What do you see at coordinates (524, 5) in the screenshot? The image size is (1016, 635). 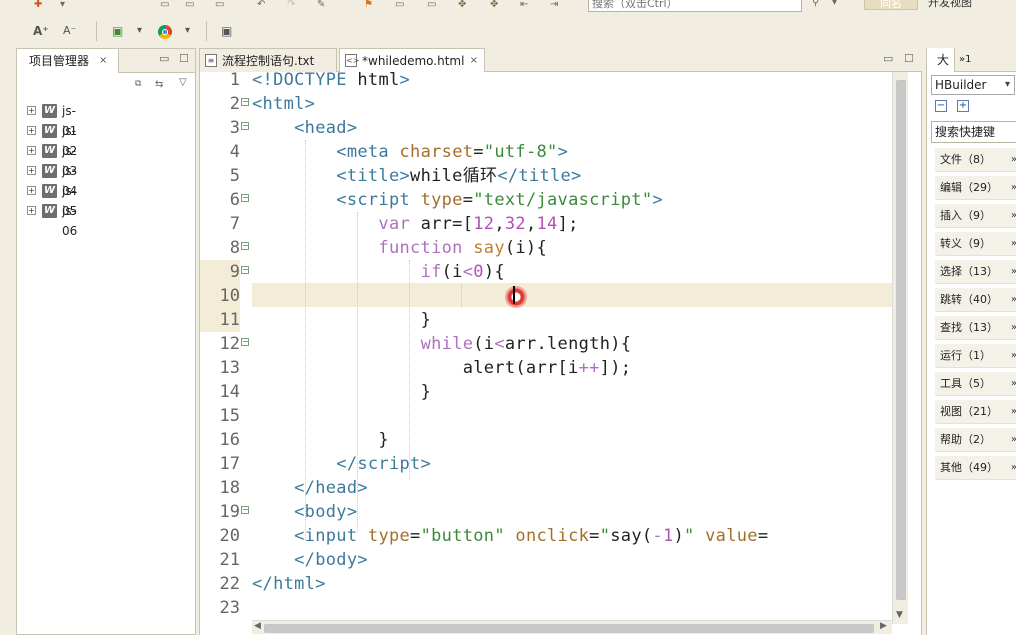 I see `import-icon: ⇤` at bounding box center [524, 5].